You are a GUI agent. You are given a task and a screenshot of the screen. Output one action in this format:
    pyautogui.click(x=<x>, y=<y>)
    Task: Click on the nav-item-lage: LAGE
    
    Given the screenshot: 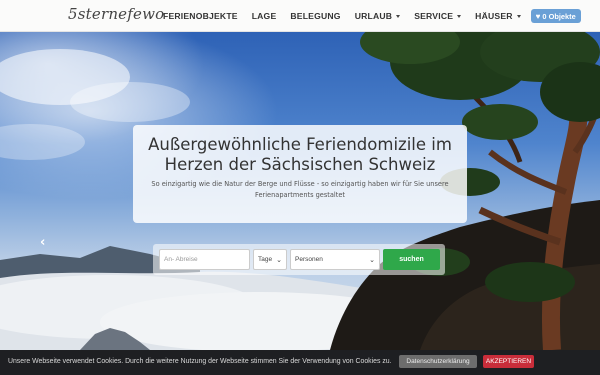 What is the action you would take?
    pyautogui.click(x=264, y=16)
    